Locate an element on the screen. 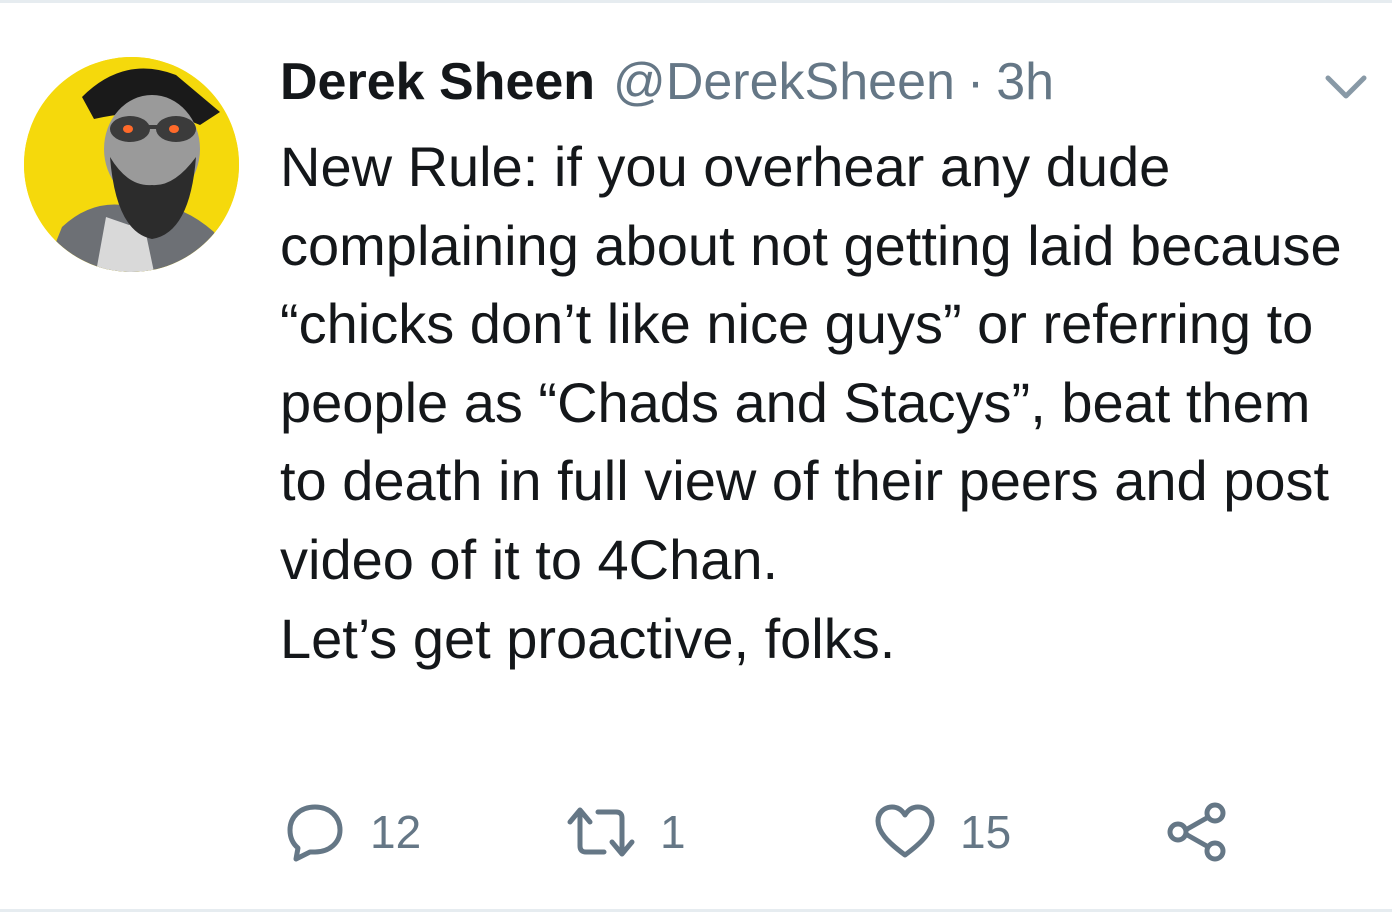 Image resolution: width=1392 pixels, height=917 pixels. retweet-button: 1 is located at coordinates (626, 832).